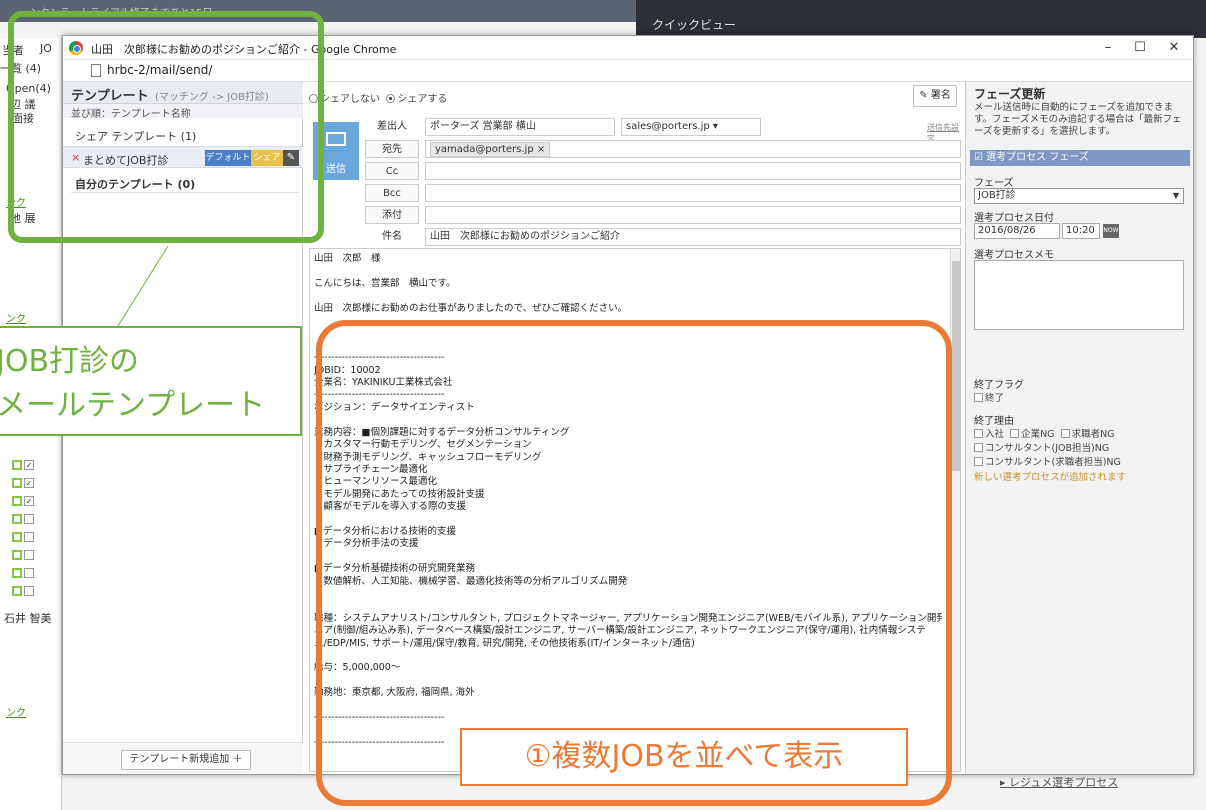 This screenshot has width=1206, height=810. I want to click on now-button: NOW, so click(1111, 231).